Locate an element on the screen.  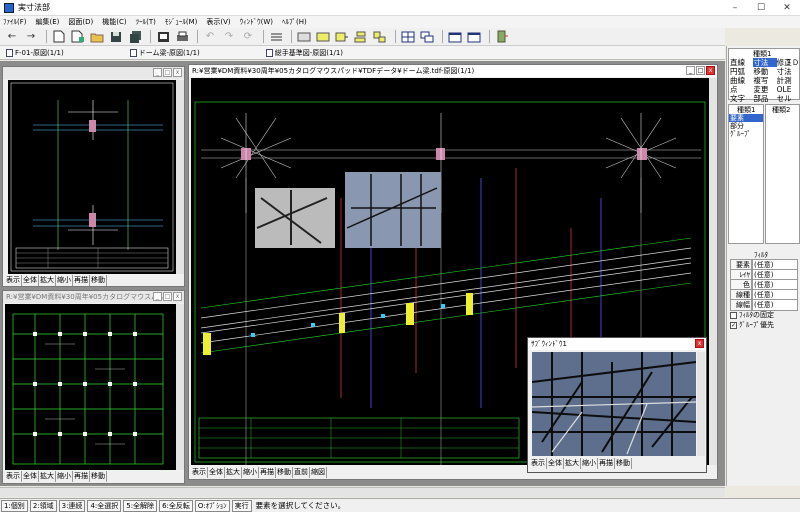
kind-part: 部品 is located at coordinates (764, 98).